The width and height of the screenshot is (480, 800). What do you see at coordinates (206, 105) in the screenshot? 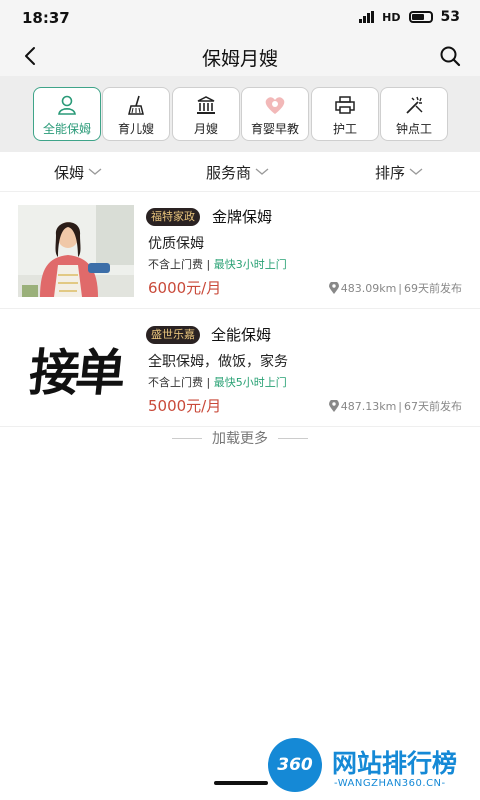
I see `building-icon` at bounding box center [206, 105].